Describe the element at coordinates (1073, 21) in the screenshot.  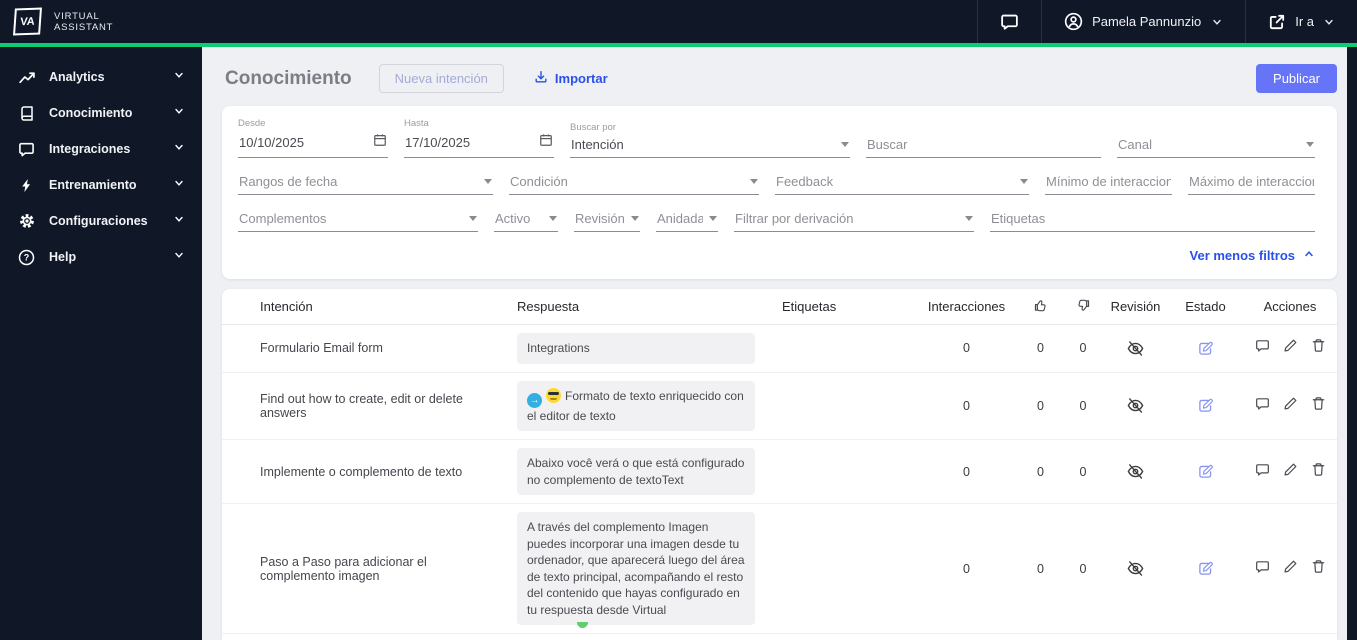
I see `user-circle-icon` at that location.